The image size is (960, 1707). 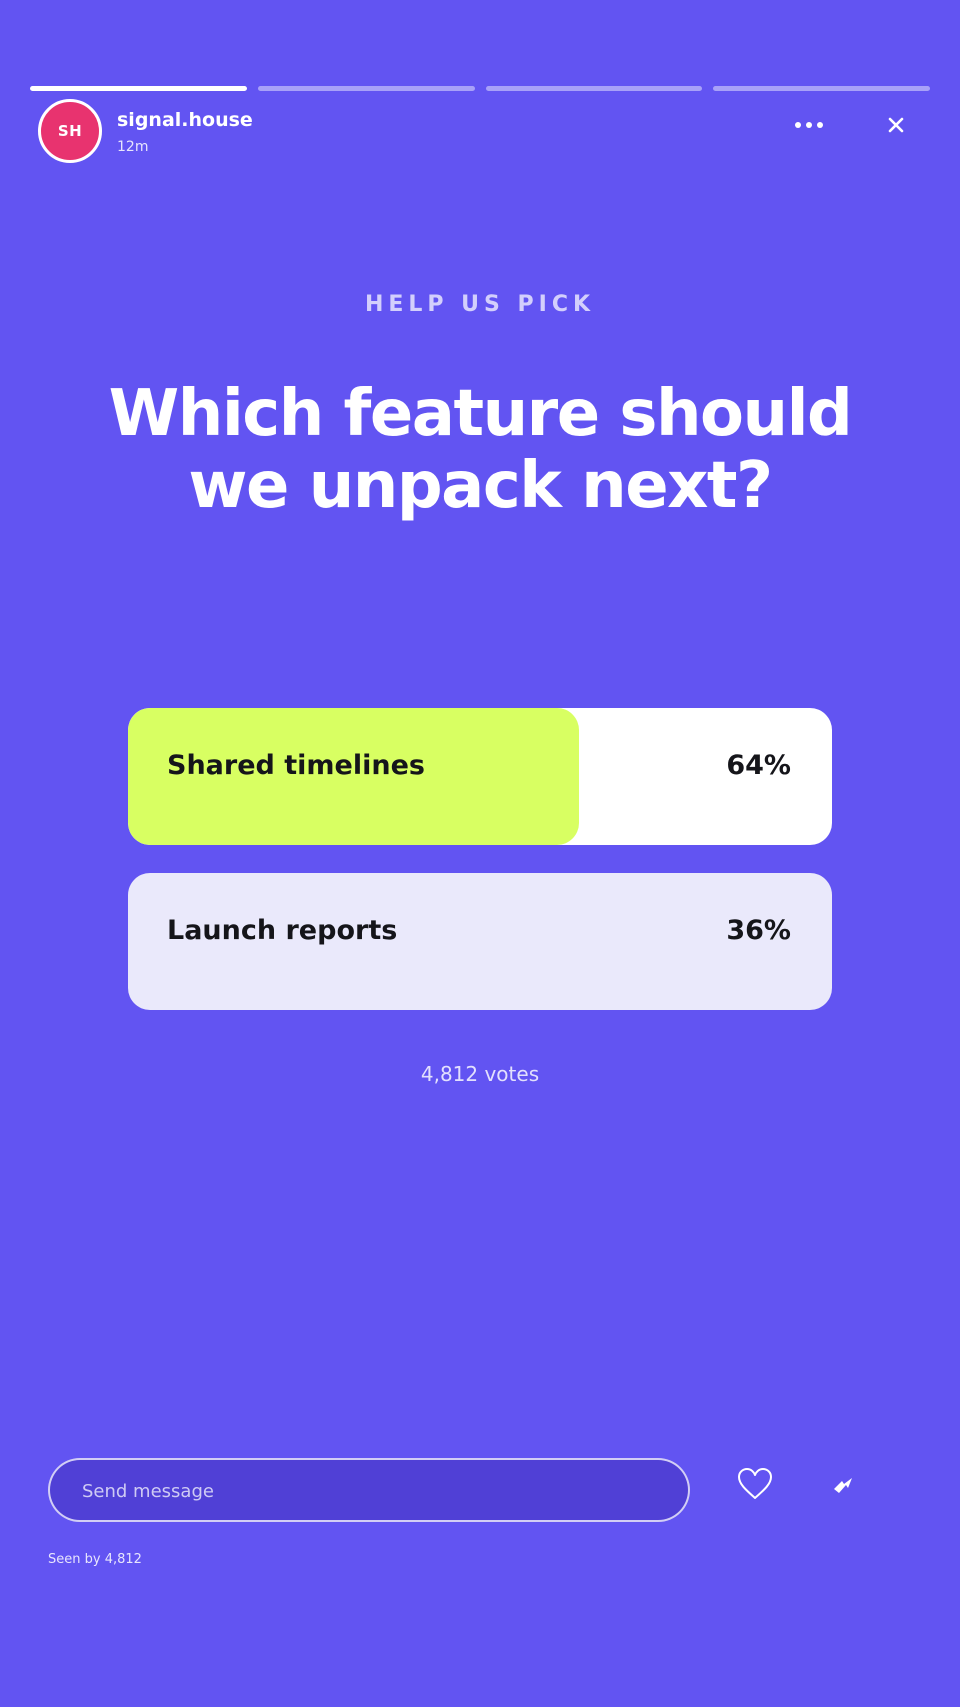 What do you see at coordinates (480, 941) in the screenshot?
I see `poll-option-launch-reports: Launch reports 36%` at bounding box center [480, 941].